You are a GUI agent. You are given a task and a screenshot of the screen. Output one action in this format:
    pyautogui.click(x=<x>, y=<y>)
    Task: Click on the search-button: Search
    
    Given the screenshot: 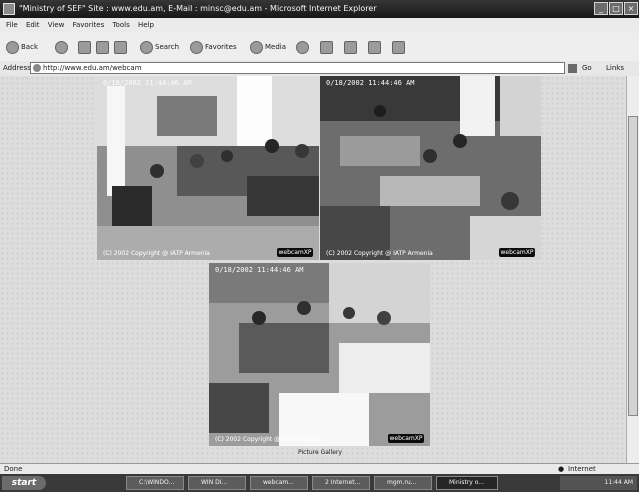 What is the action you would take?
    pyautogui.click(x=159, y=47)
    